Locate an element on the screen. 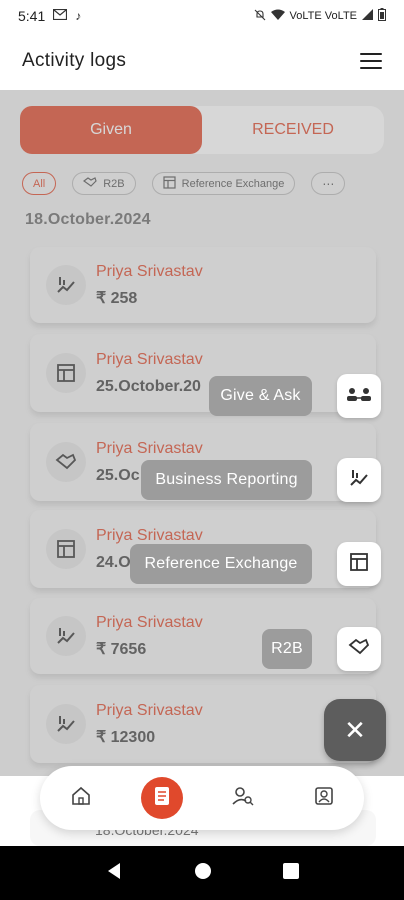 Image resolution: width=404 pixels, height=900 pixels. table-icon is located at coordinates (359, 564).